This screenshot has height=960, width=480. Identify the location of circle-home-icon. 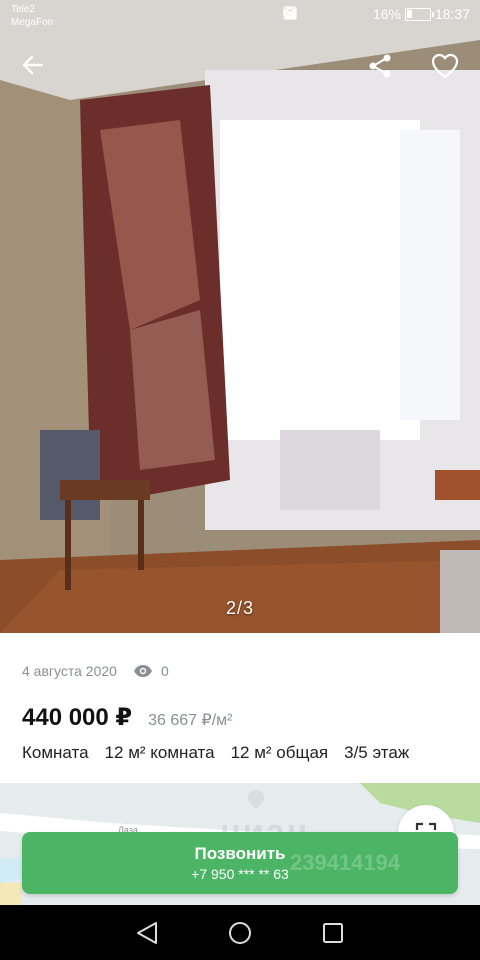
(239, 932).